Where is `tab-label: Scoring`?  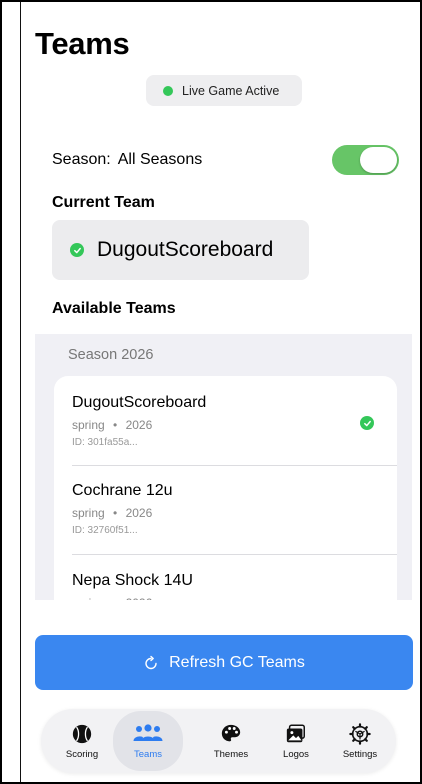 tab-label: Scoring is located at coordinates (82, 754).